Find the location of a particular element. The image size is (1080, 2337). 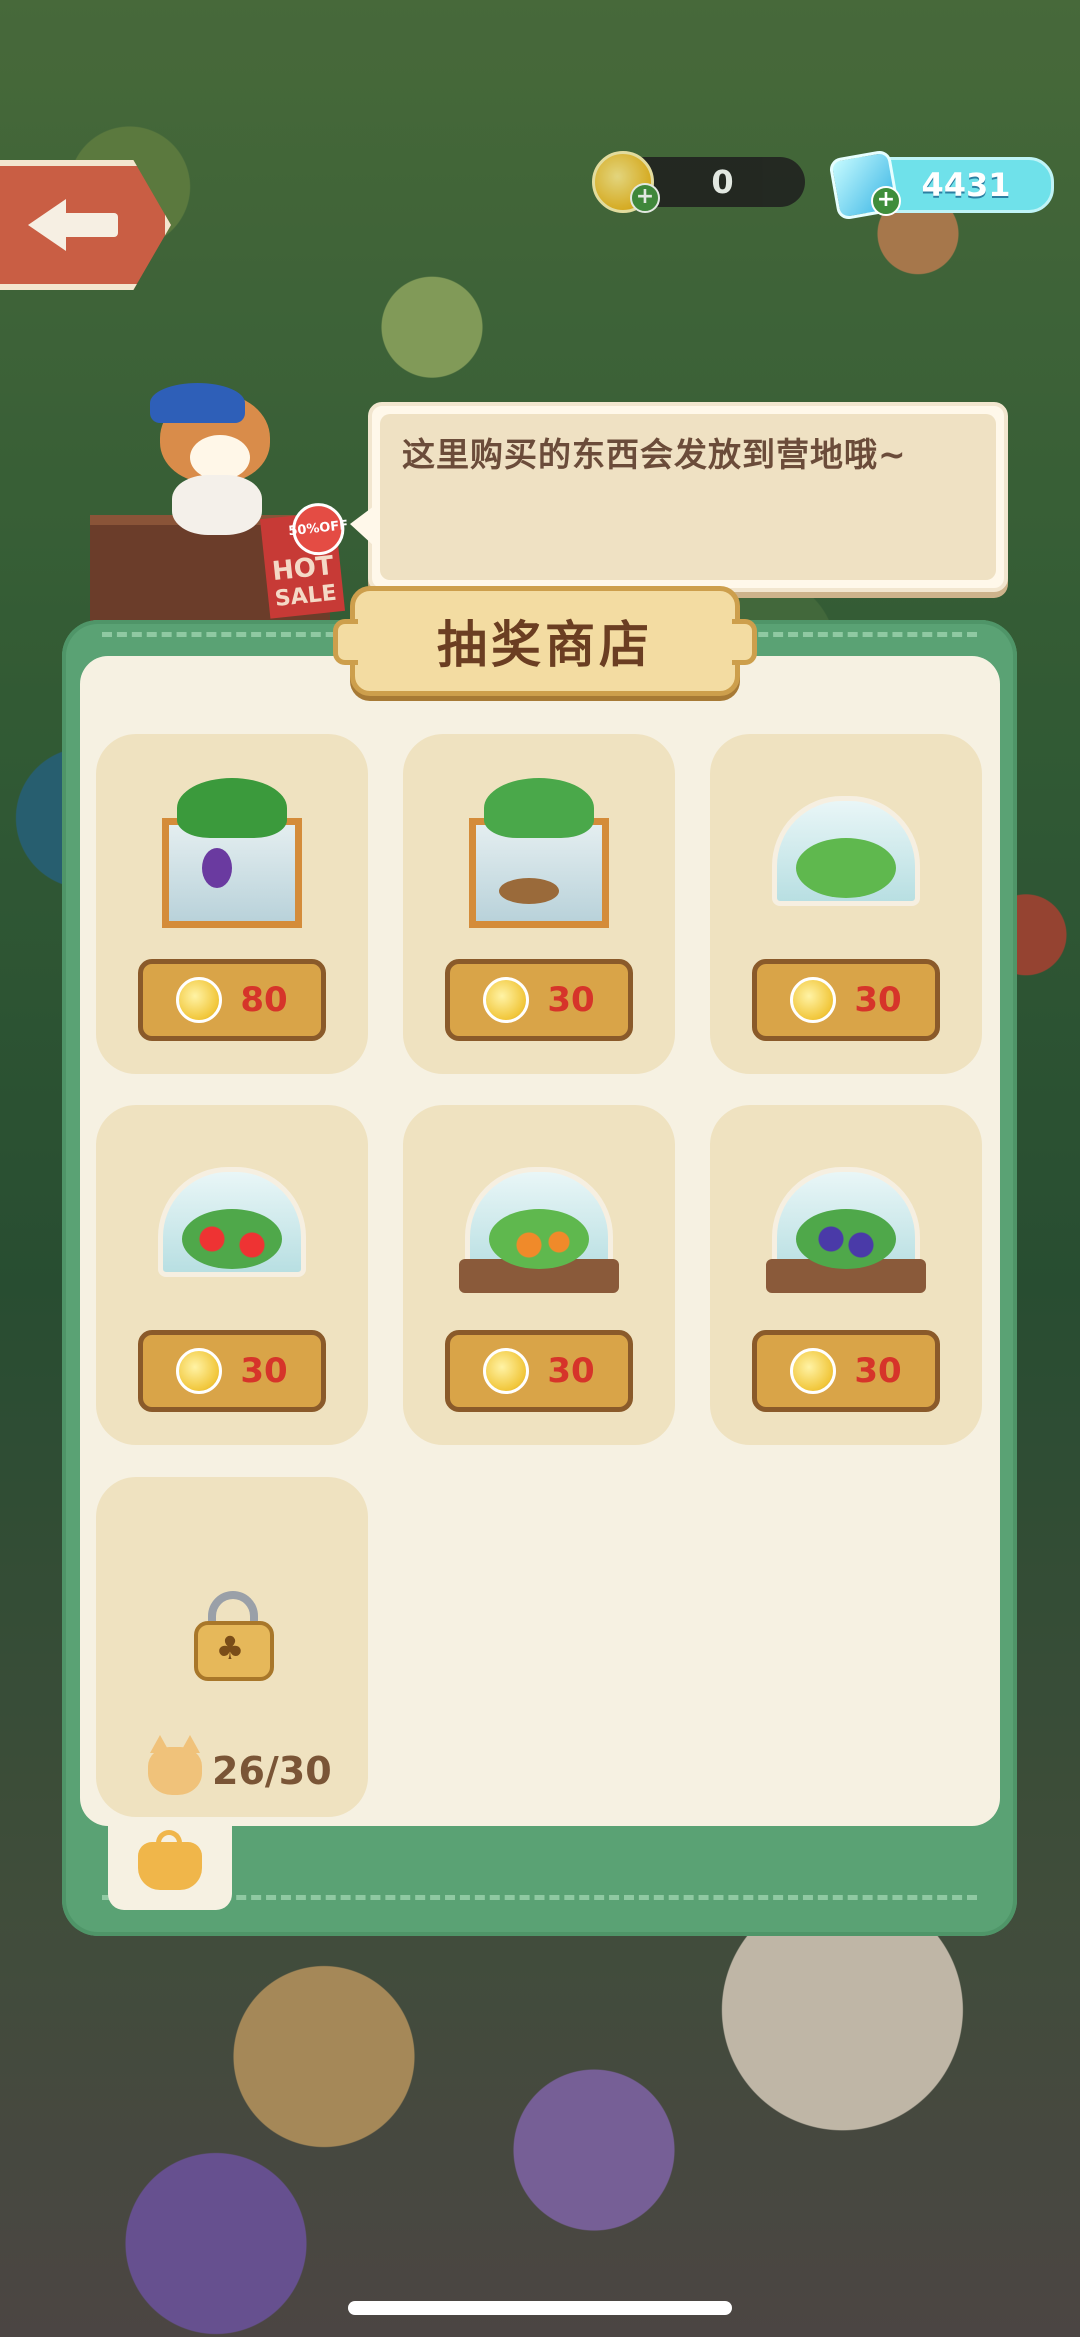

dog-shopkeeper is located at coordinates (215, 455).